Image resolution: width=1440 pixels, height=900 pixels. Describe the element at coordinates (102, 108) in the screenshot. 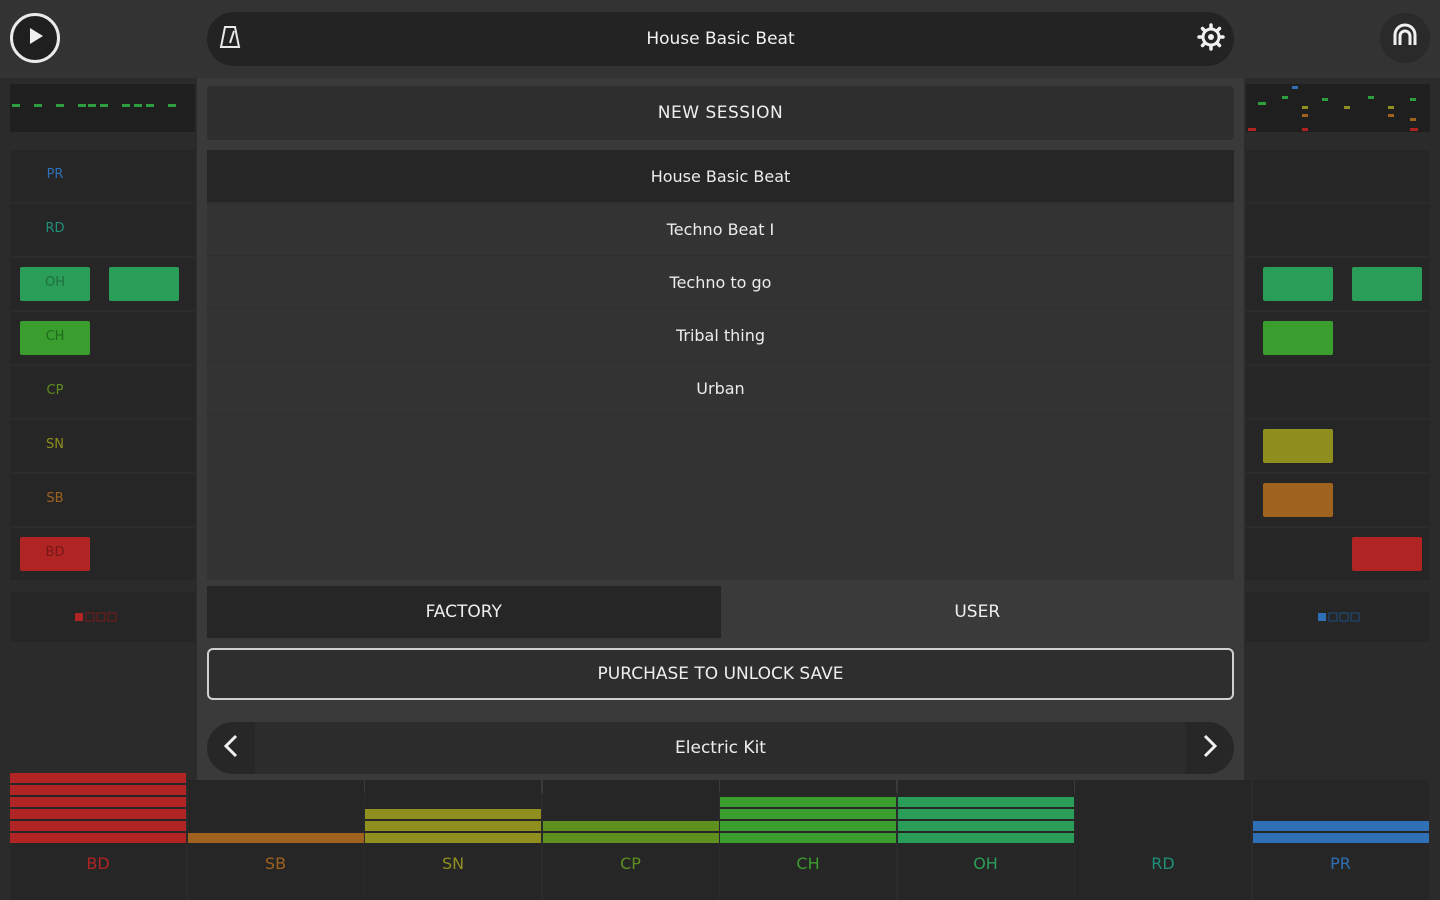

I see `left-pattern-overview` at that location.